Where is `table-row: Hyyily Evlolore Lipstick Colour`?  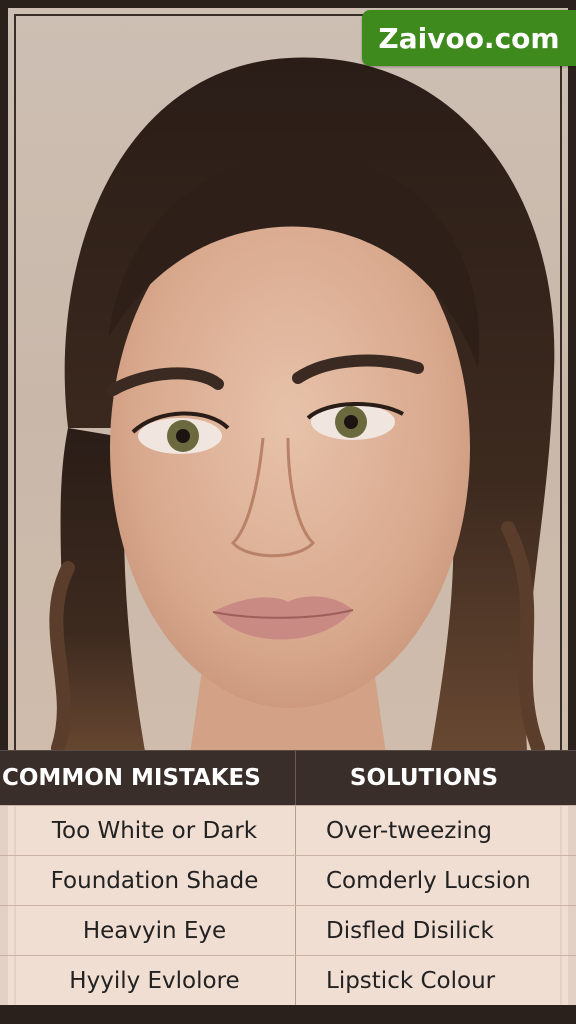
table-row: Hyyily Evlolore Lipstick Colour is located at coordinates (288, 980).